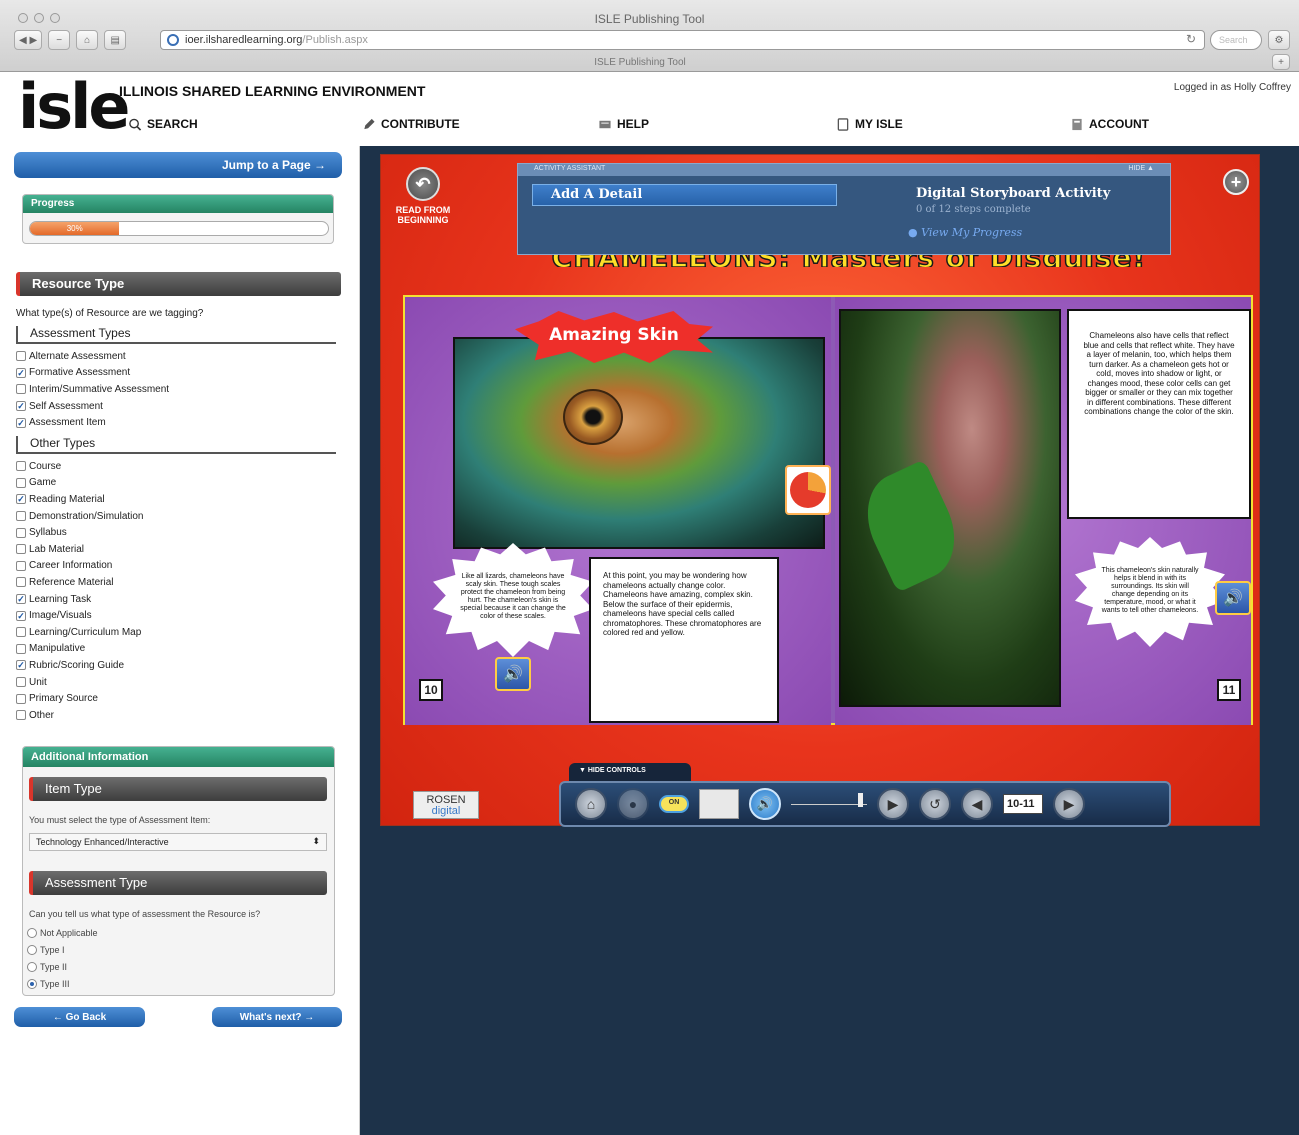 The width and height of the screenshot is (1299, 1135). I want to click on audio-speaker-icon: 🔊, so click(513, 674).